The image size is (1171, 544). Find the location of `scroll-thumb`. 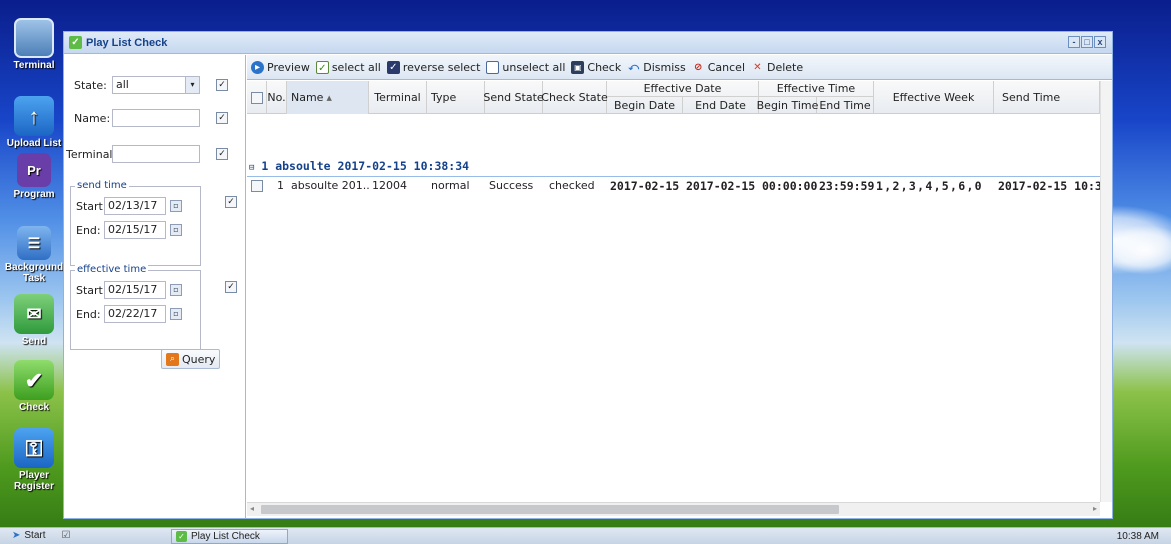

scroll-thumb is located at coordinates (550, 509).